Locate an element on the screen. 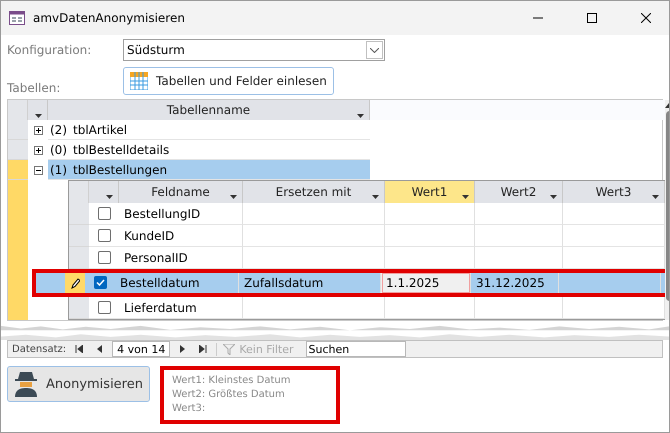  next-icon is located at coordinates (183, 349).